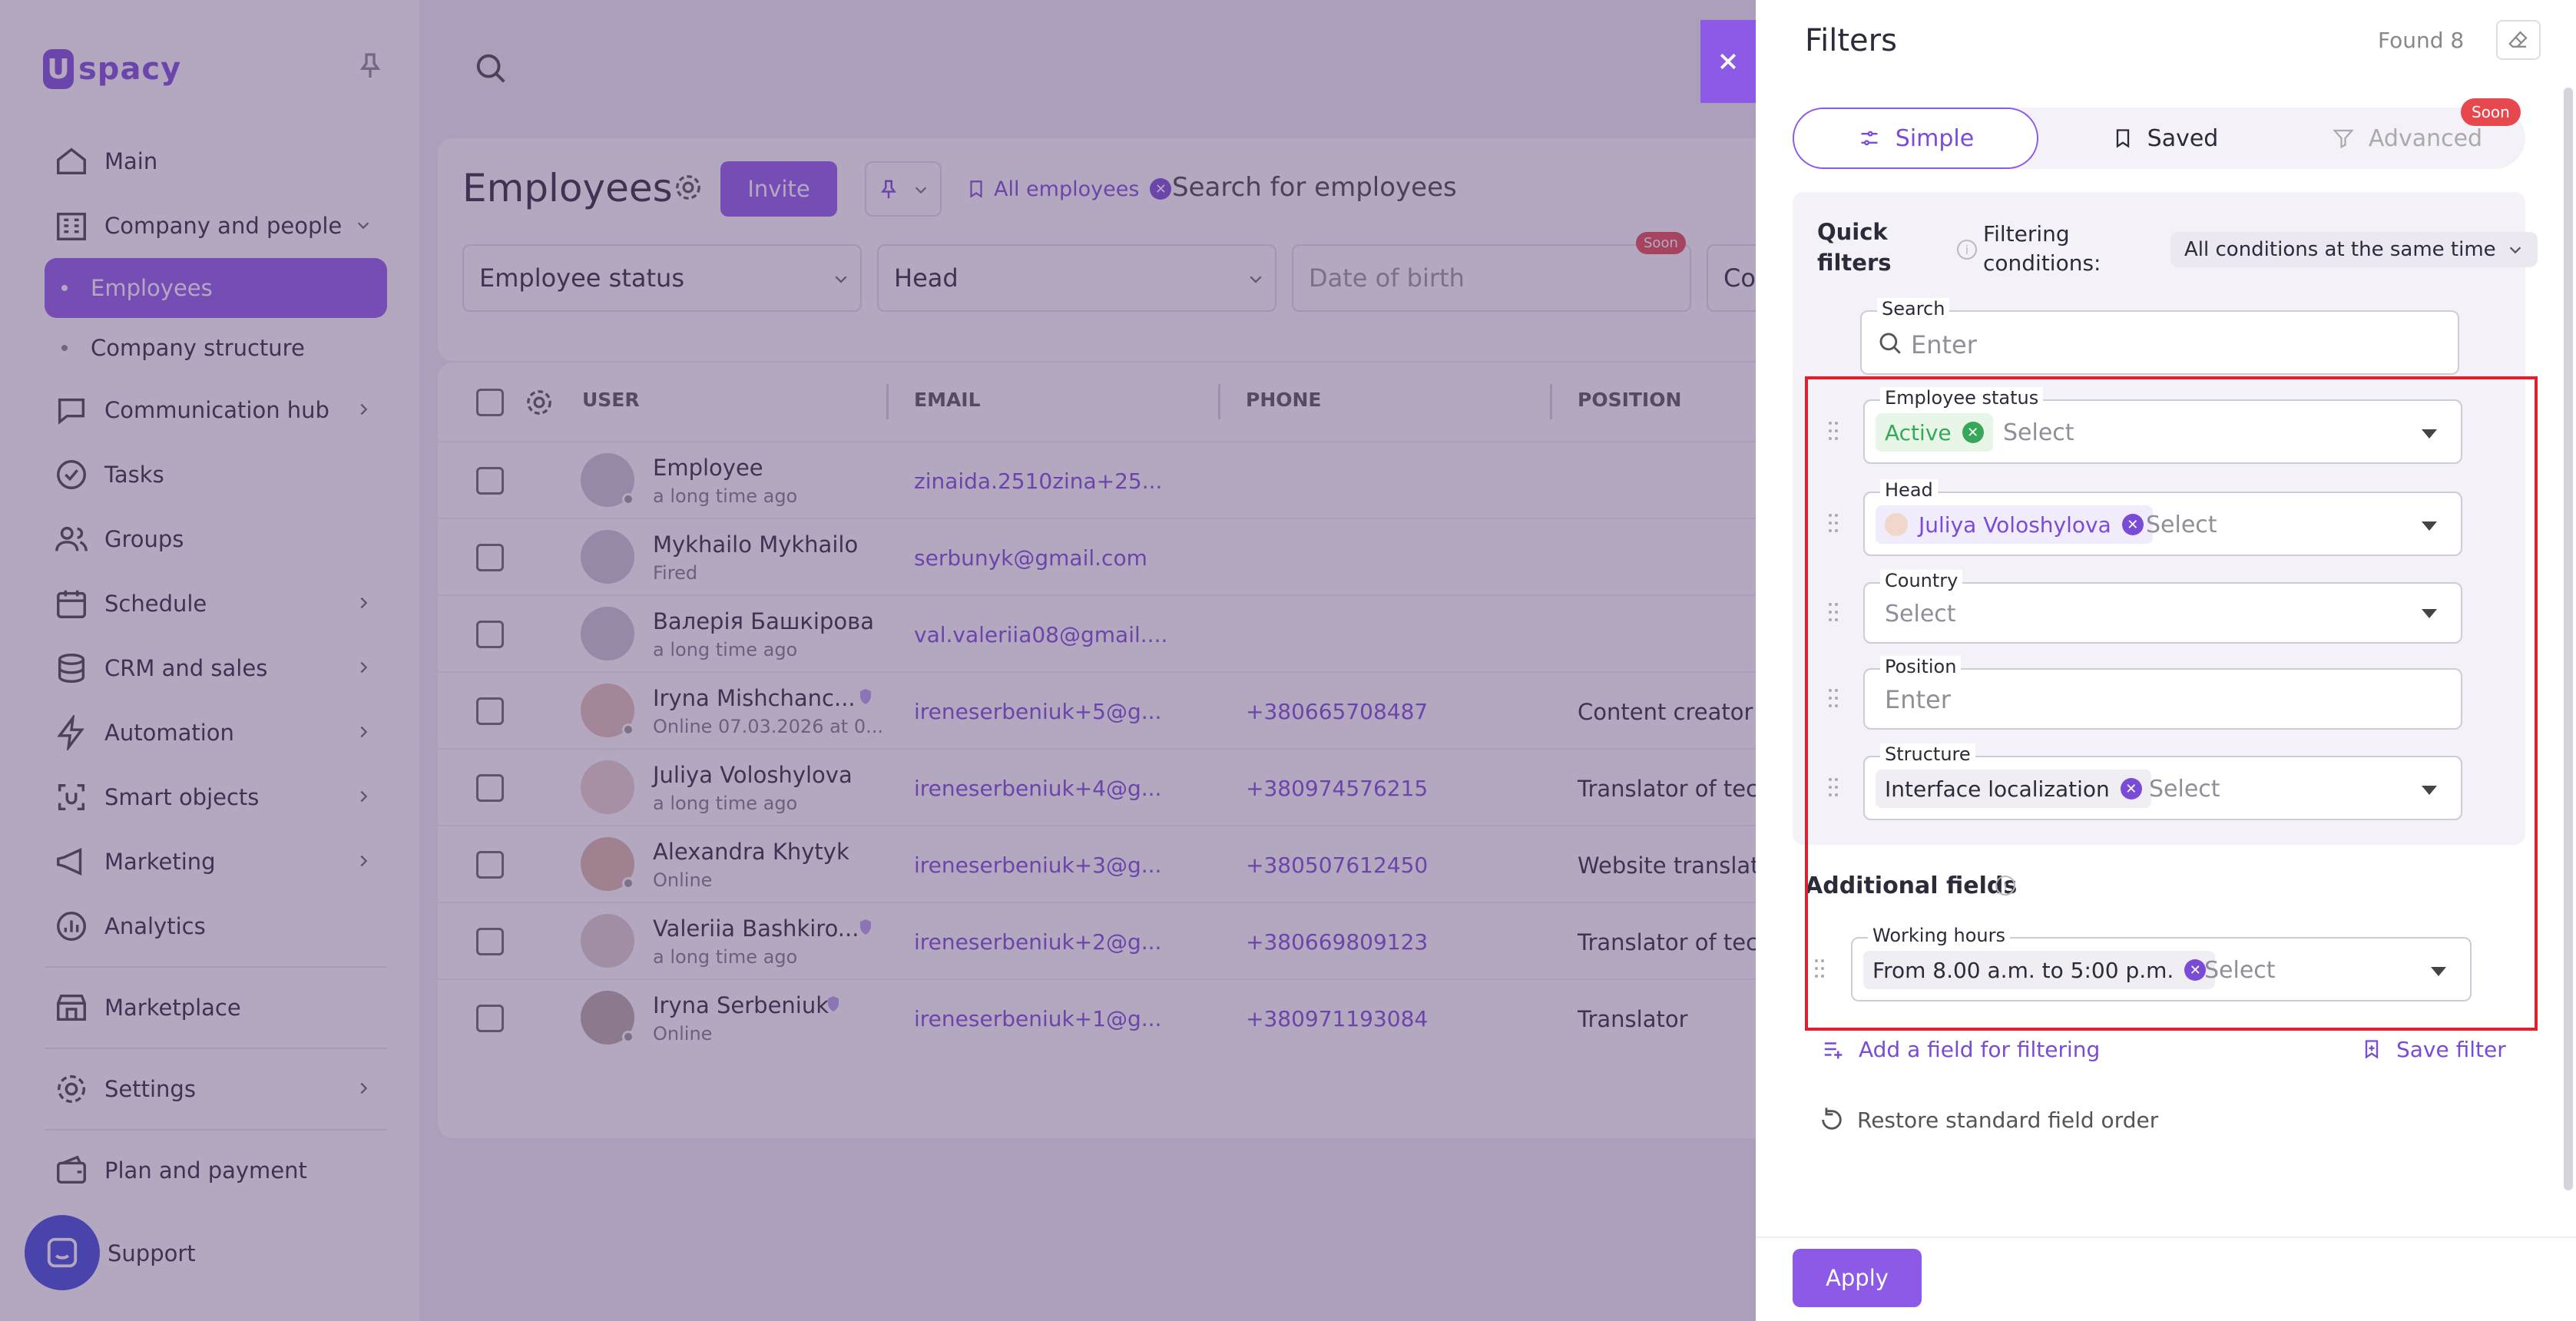  What do you see at coordinates (1914, 308) in the screenshot?
I see `field-label: Search` at bounding box center [1914, 308].